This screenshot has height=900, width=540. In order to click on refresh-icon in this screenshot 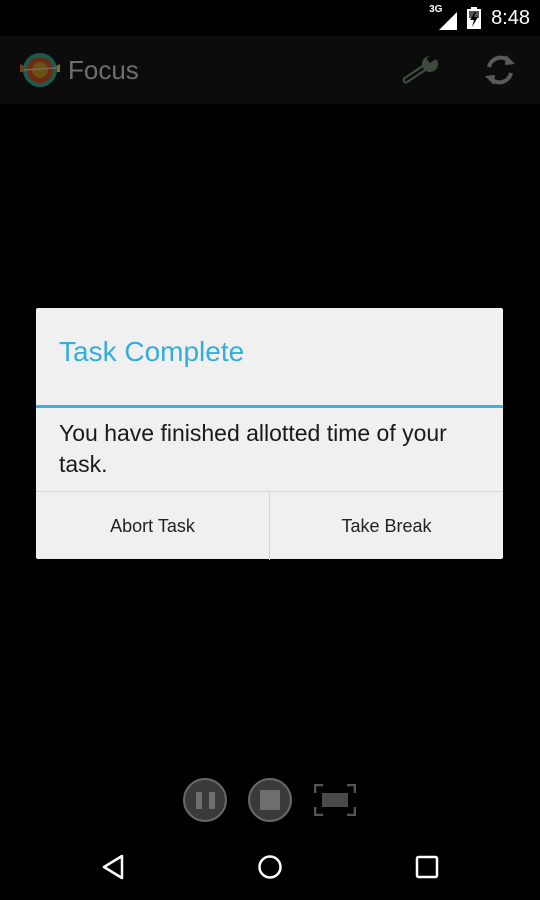, I will do `click(500, 70)`.